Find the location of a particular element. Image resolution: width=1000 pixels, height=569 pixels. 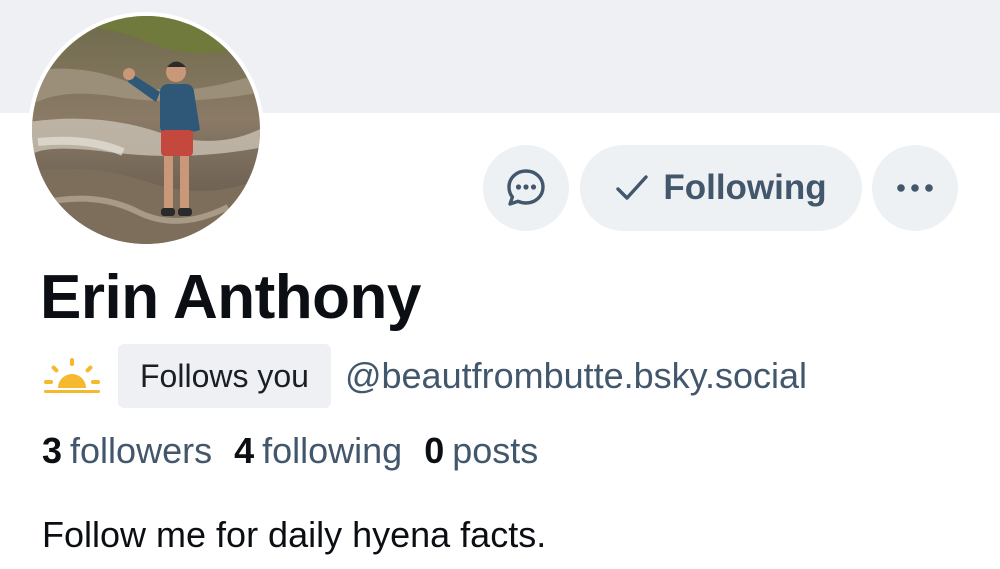

followers-stat: 3 followers is located at coordinates (127, 451).